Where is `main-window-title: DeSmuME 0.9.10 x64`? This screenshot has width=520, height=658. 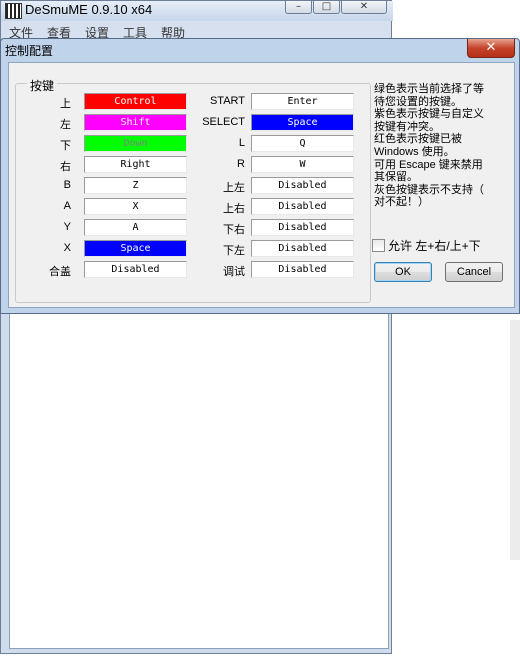 main-window-title: DeSmuME 0.9.10 x64 is located at coordinates (89, 9).